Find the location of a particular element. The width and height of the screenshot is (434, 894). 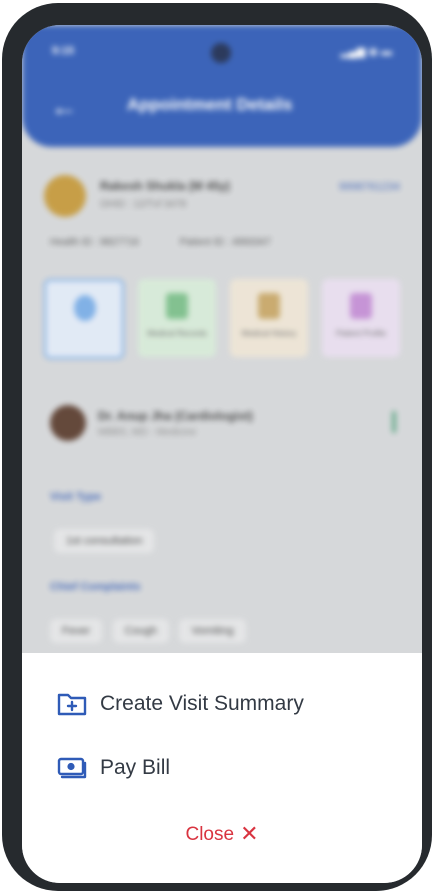

back-arrow-icon: ← is located at coordinates (64, 106).